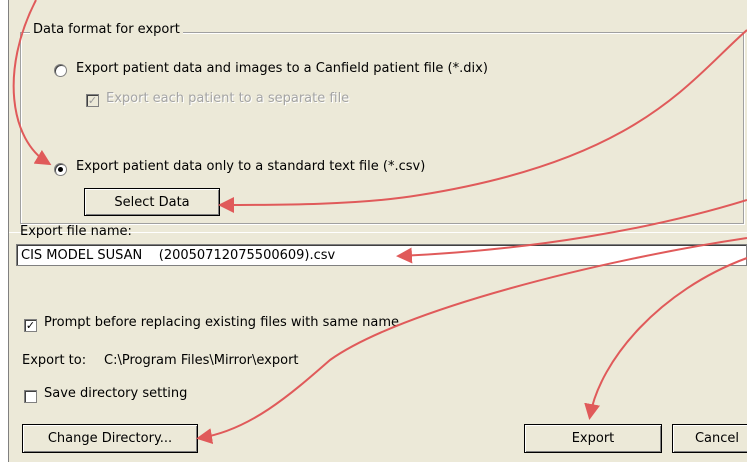 The height and width of the screenshot is (462, 747). Describe the element at coordinates (593, 438) in the screenshot. I see `export-button: Export` at that location.